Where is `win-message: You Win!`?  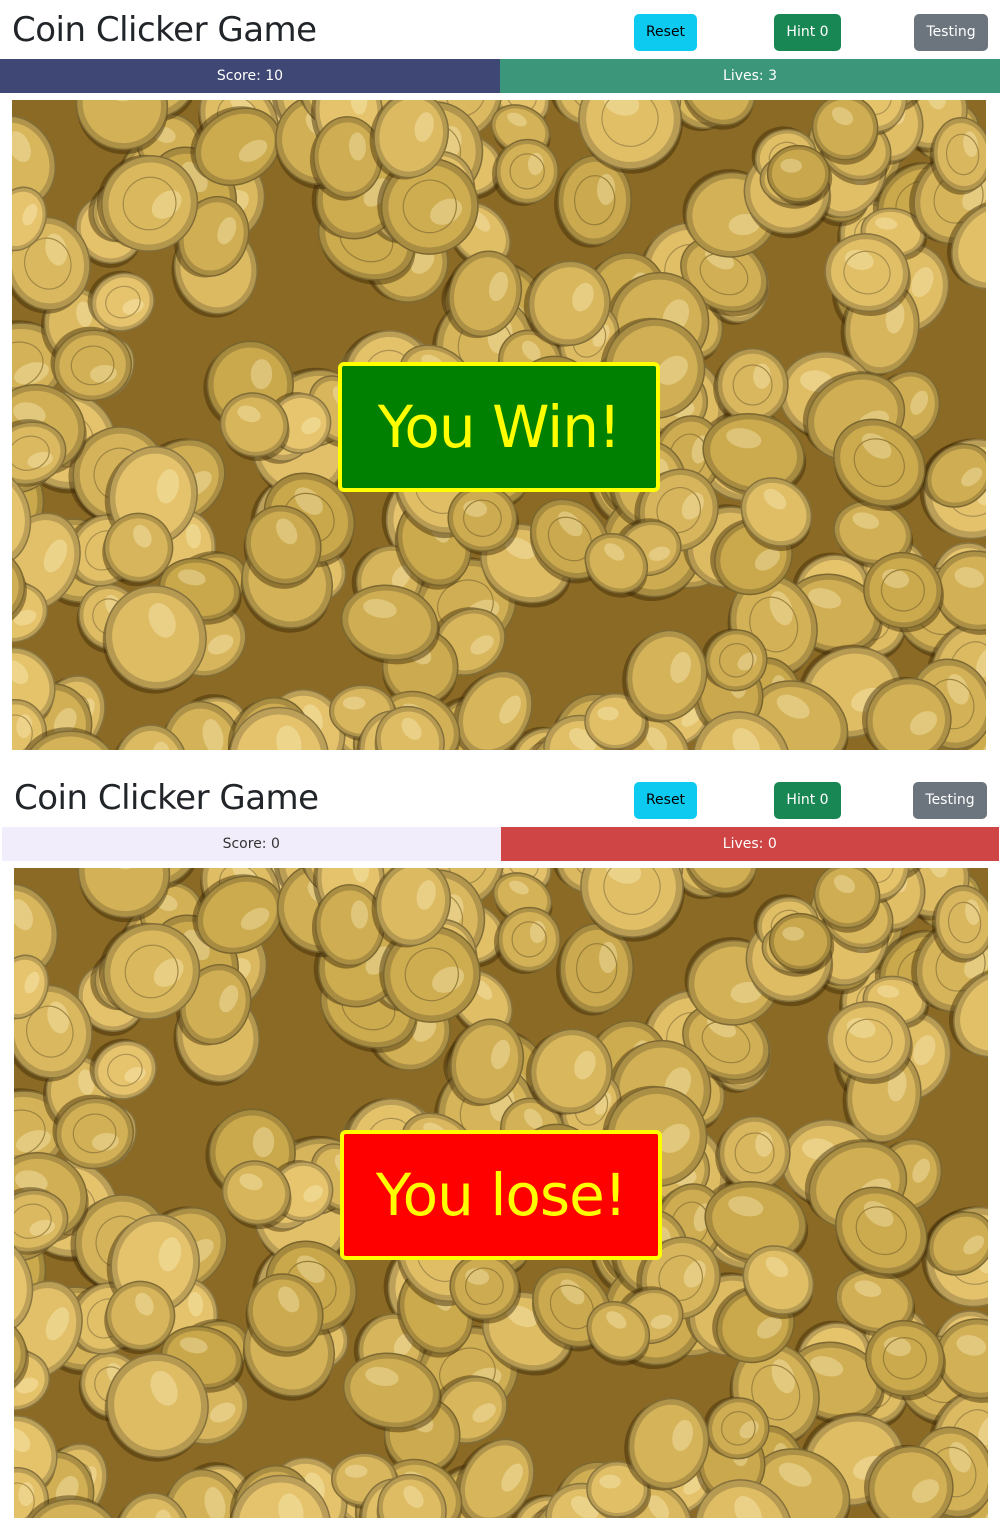
win-message: You Win! is located at coordinates (499, 427).